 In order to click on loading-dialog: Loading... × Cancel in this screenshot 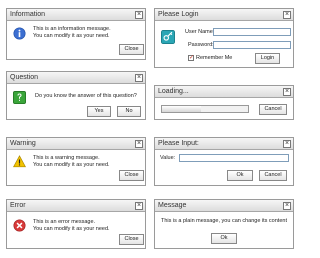, I will do `click(224, 102)`.